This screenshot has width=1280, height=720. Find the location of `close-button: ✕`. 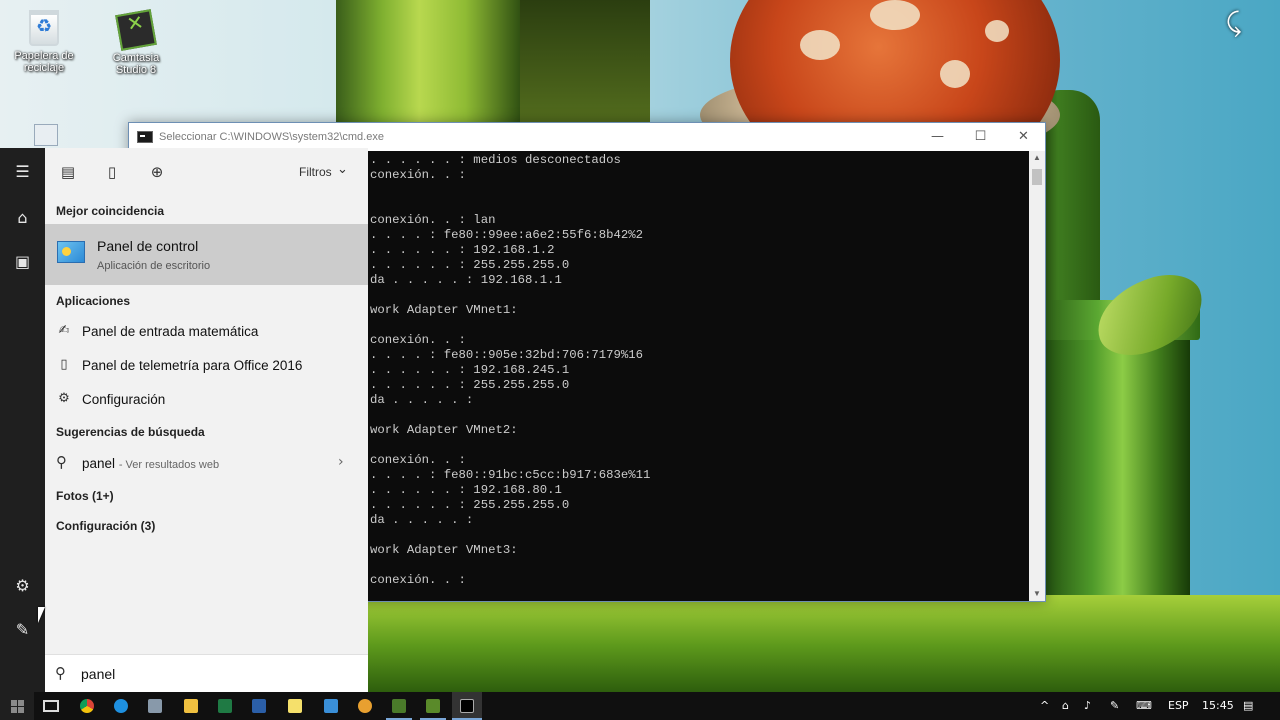

close-button: ✕ is located at coordinates (1023, 137).